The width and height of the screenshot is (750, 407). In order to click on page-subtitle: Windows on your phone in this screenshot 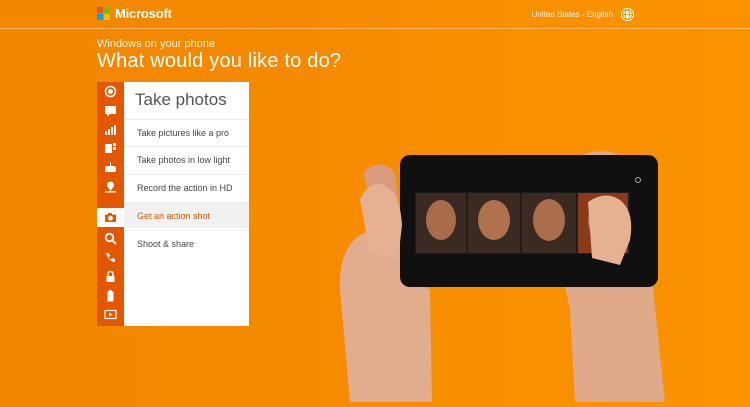, I will do `click(156, 44)`.